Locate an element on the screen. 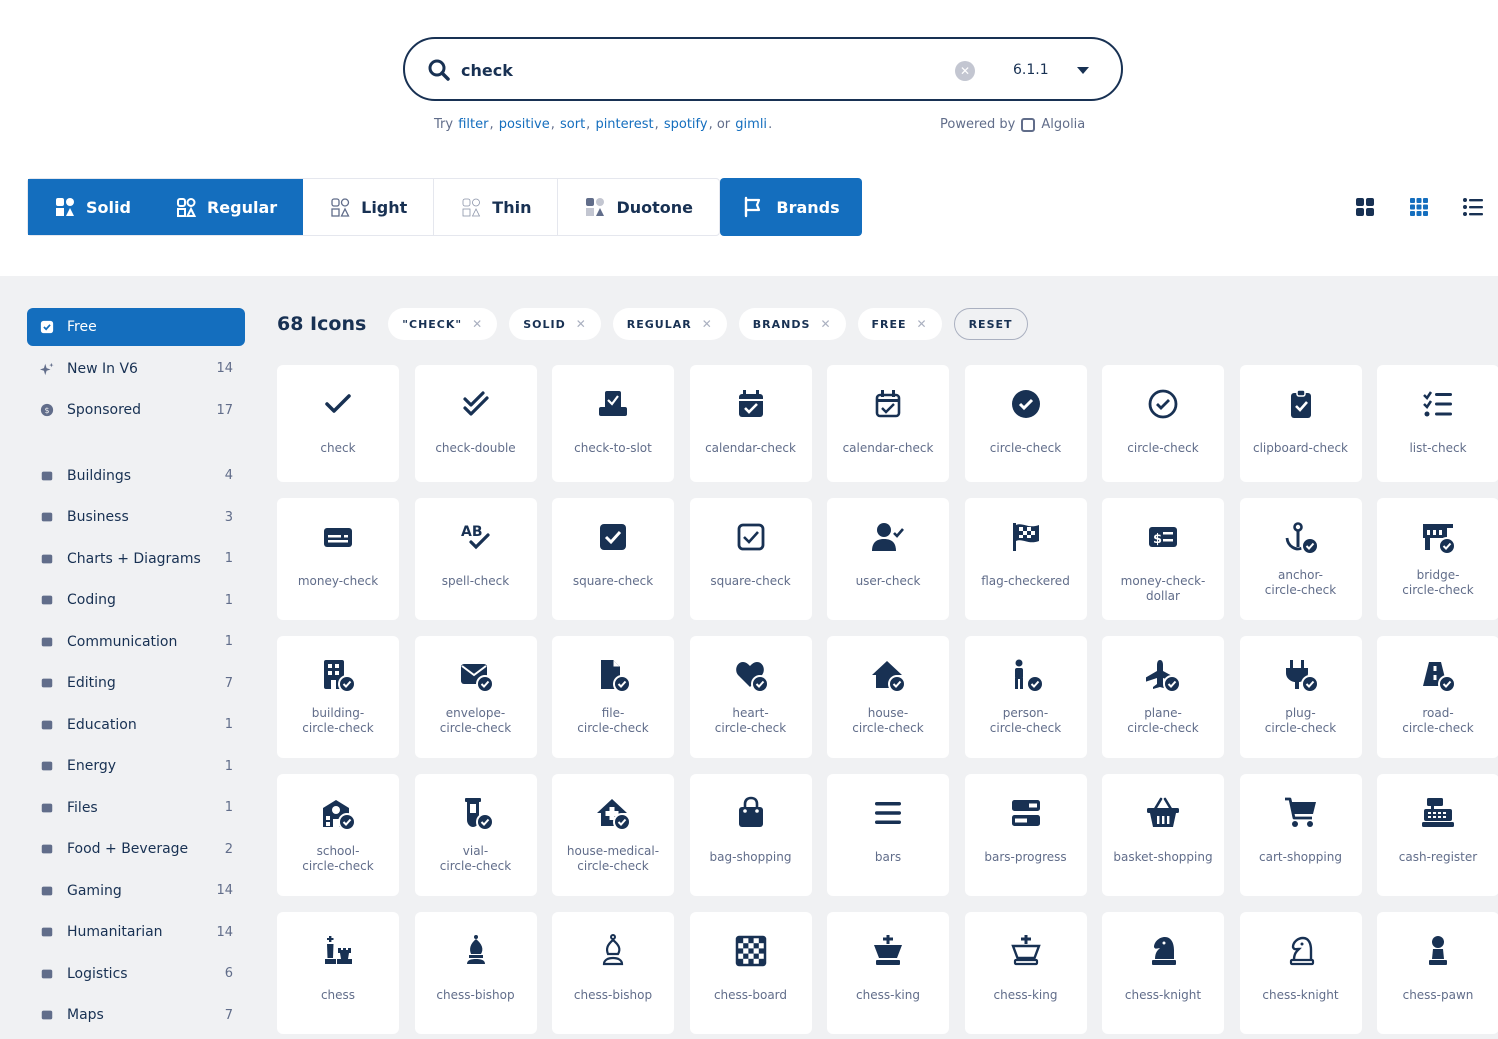 The width and height of the screenshot is (1498, 1039). icon-card: vial-circle-check is located at coordinates (475, 835).